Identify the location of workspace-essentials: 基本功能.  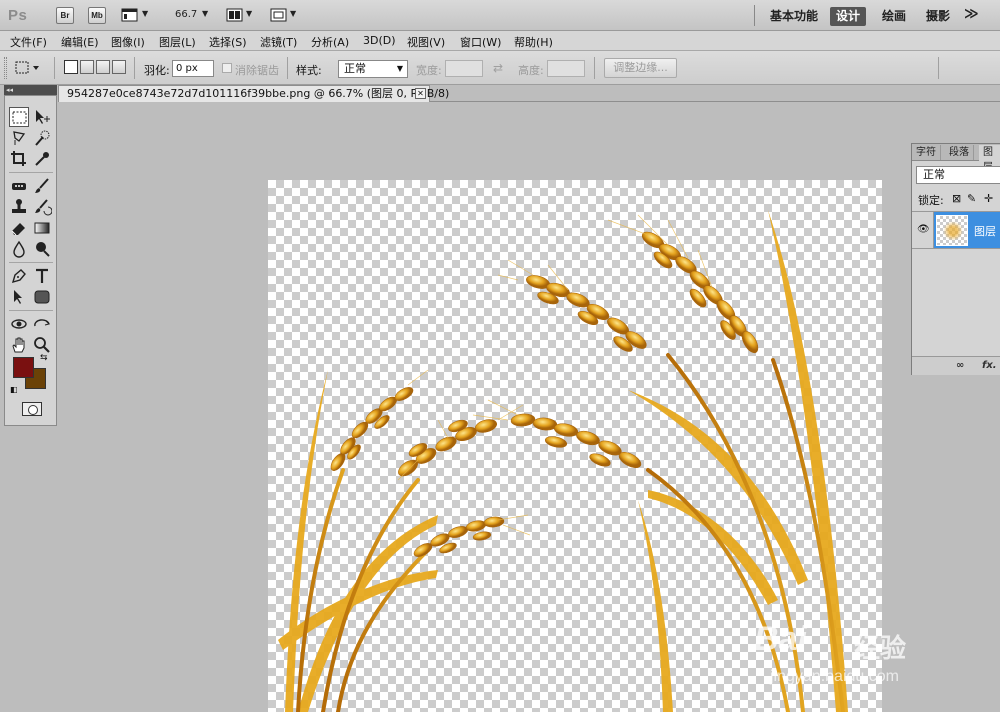
(794, 16).